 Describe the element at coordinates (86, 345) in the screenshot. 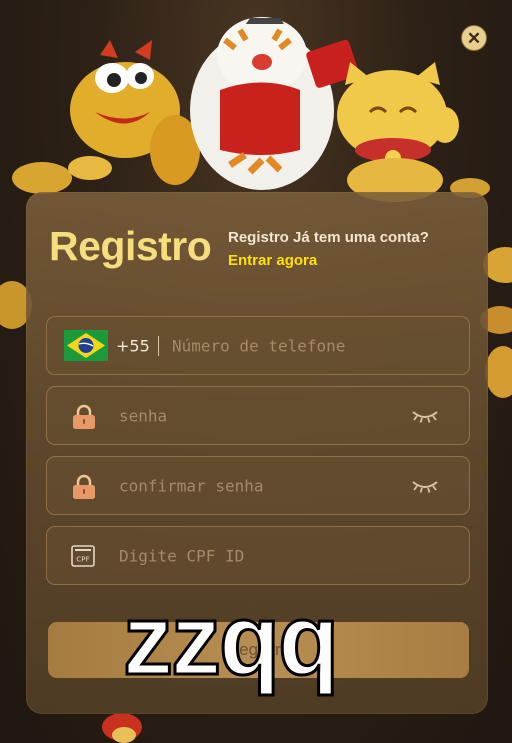

I see `brazil-flag-icon` at that location.